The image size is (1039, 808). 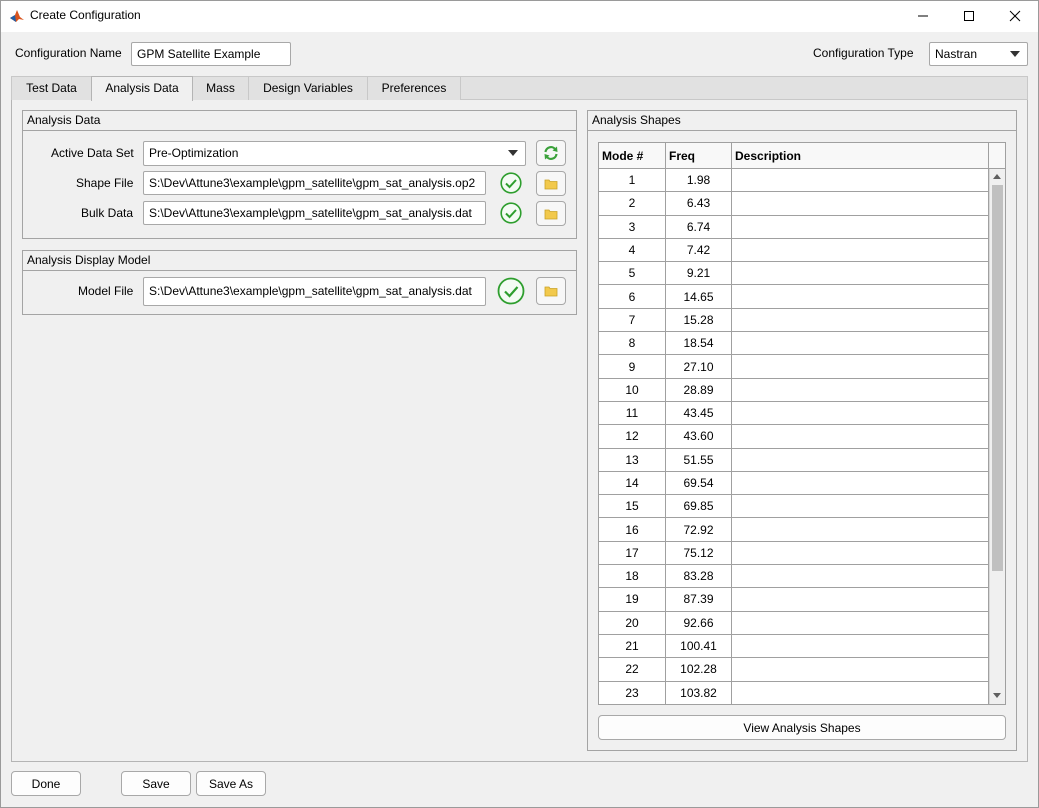 What do you see at coordinates (632, 599) in the screenshot?
I see `mode-cell: 19` at bounding box center [632, 599].